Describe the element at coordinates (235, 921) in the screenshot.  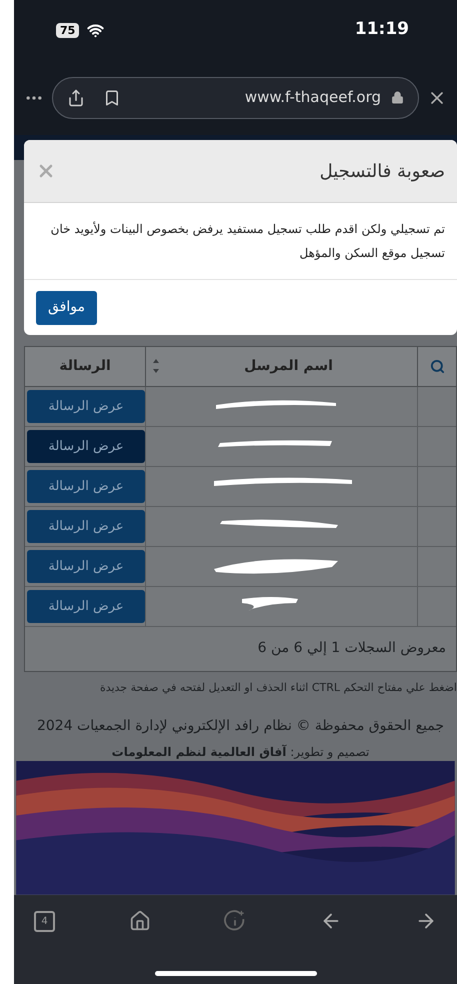
I see `info-sparkle-icon` at that location.